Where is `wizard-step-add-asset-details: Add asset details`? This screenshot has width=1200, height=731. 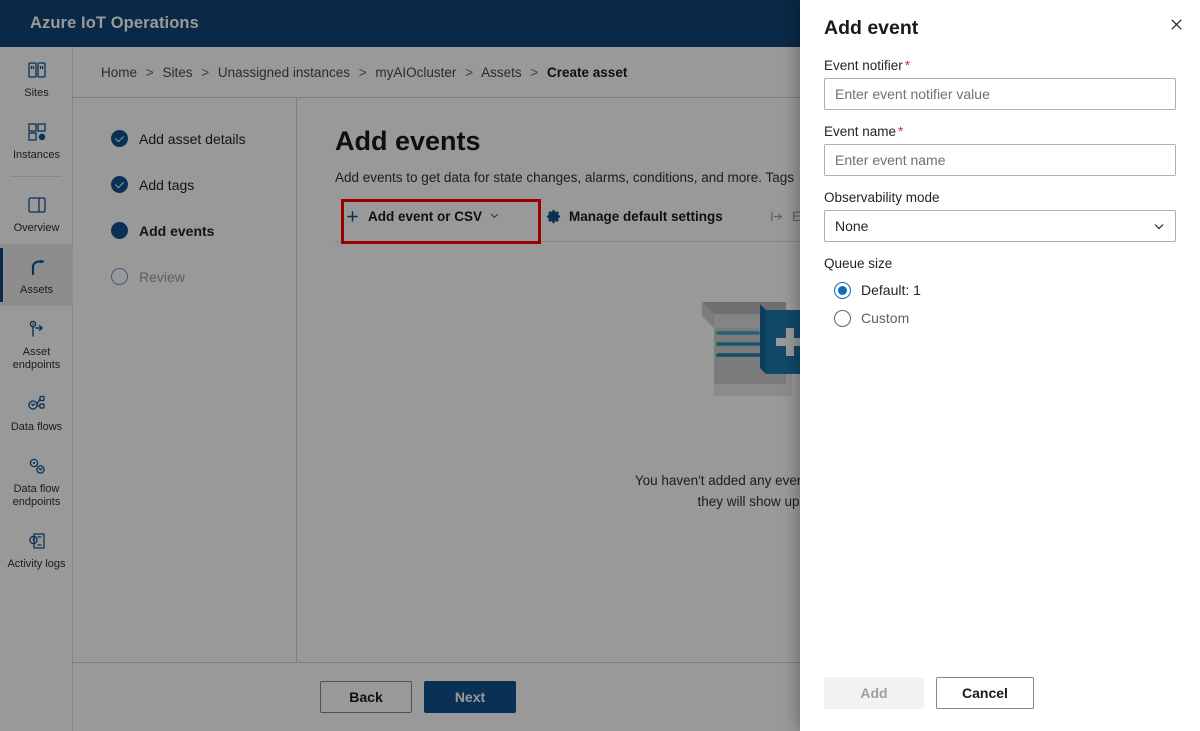 wizard-step-add-asset-details: Add asset details is located at coordinates (203, 138).